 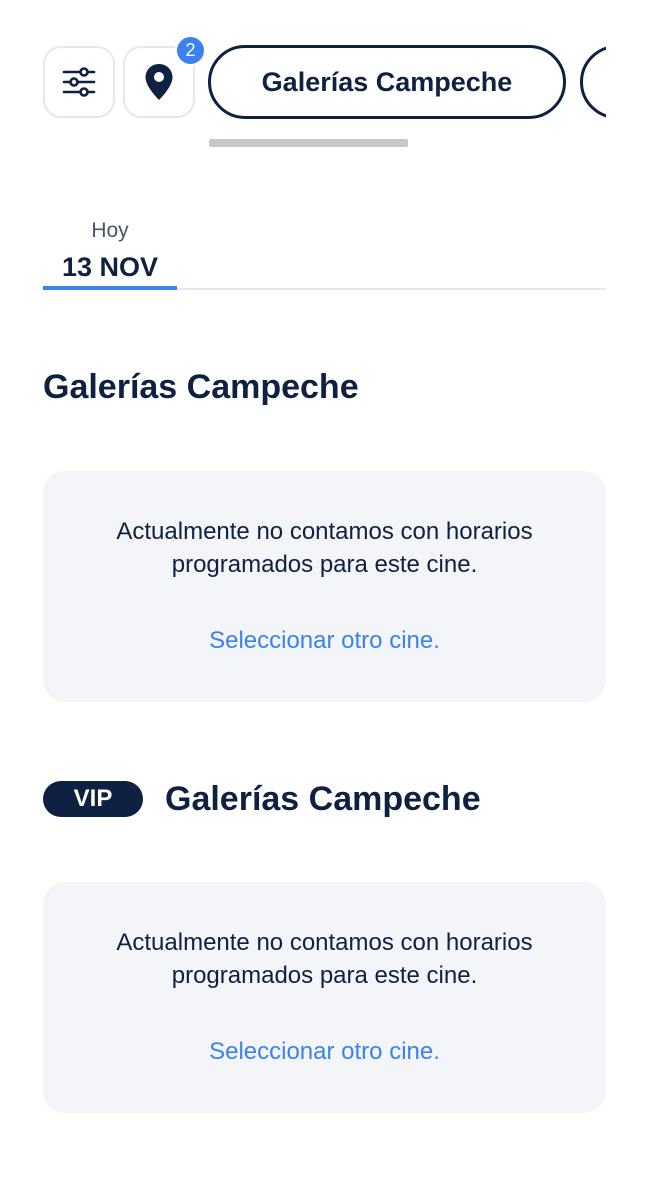 I want to click on date-tab-date: 13 NOV, so click(x=110, y=267).